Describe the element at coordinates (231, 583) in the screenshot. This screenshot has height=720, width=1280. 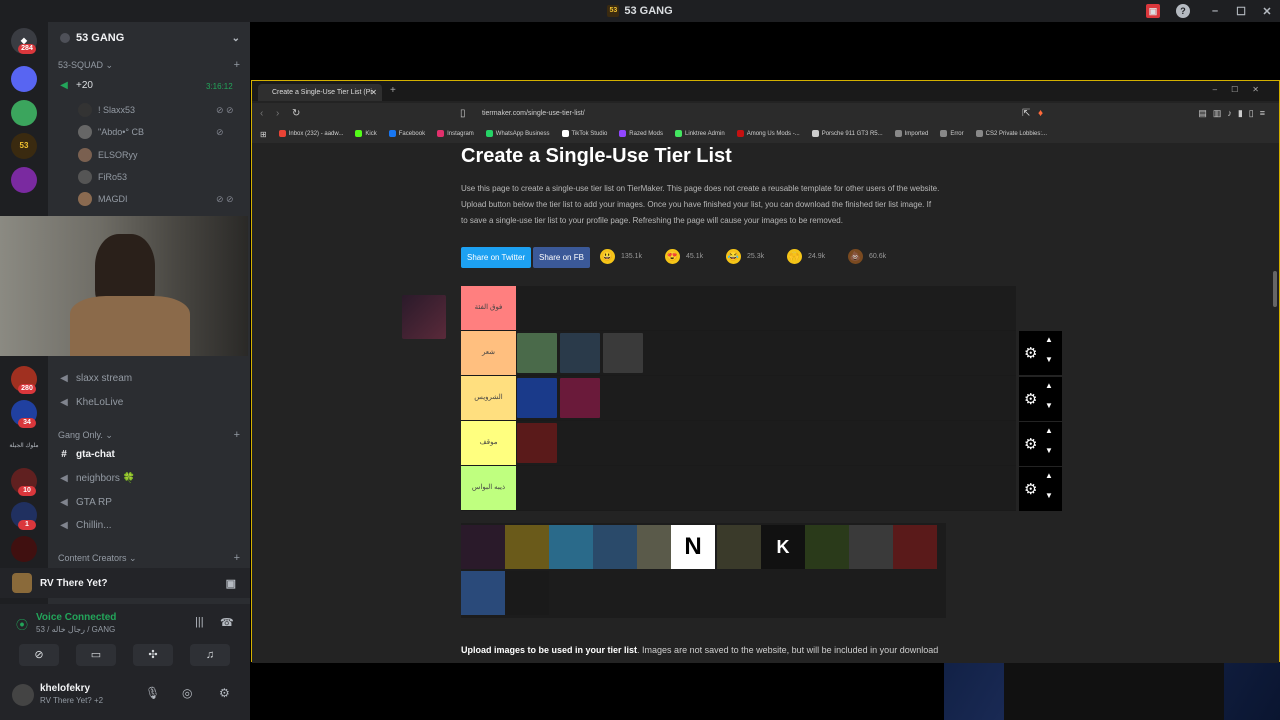
I see `activity-popout-icon: ▣` at that location.